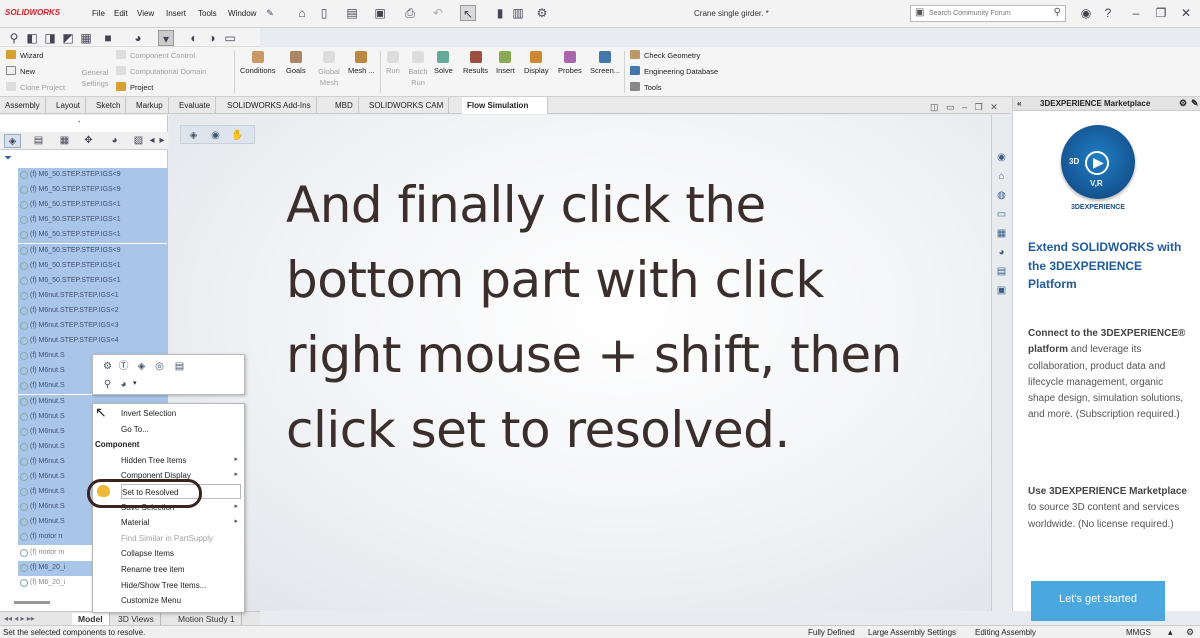 The height and width of the screenshot is (638, 1200). What do you see at coordinates (161, 71) in the screenshot?
I see `computational-domain-button: Computational Domain` at bounding box center [161, 71].